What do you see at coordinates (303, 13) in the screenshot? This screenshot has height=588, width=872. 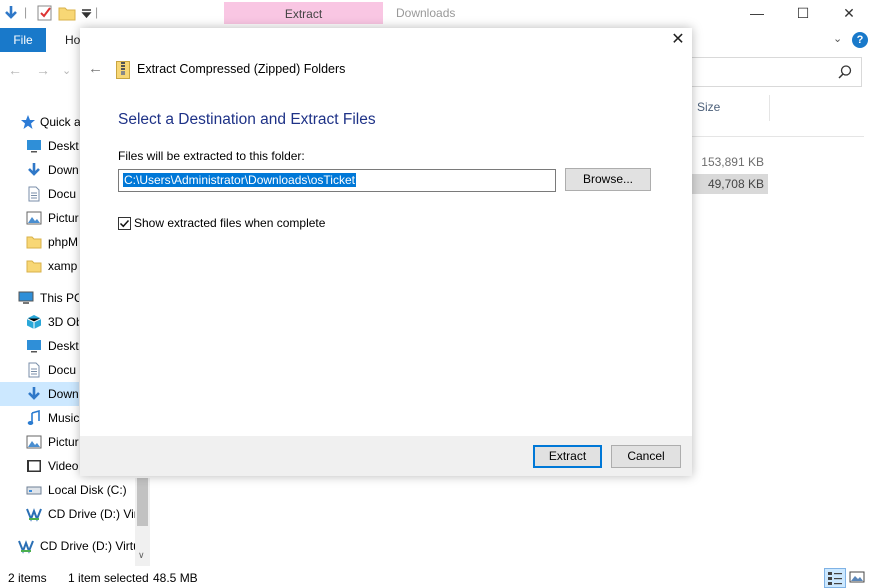 I see `extract-contextual-tab: Extract` at bounding box center [303, 13].